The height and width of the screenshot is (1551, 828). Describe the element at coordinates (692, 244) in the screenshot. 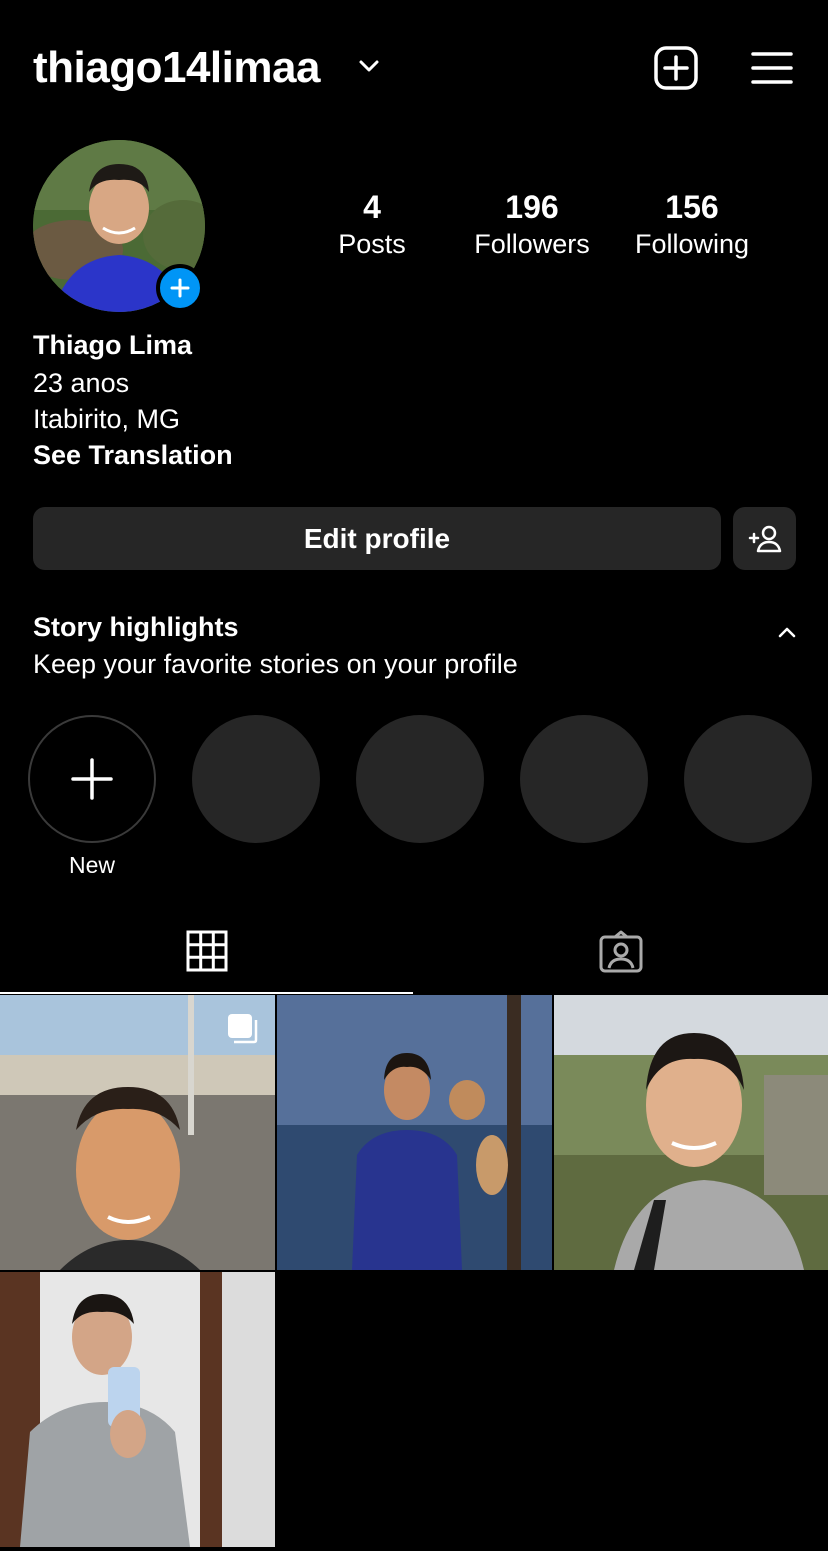

I see `stat-following-label: Following` at that location.